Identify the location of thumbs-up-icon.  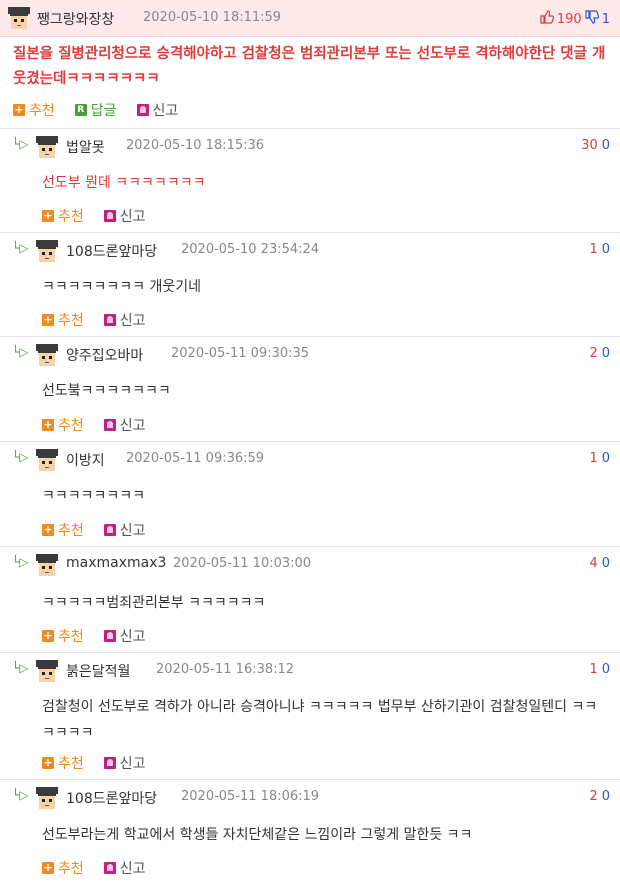
(547, 19).